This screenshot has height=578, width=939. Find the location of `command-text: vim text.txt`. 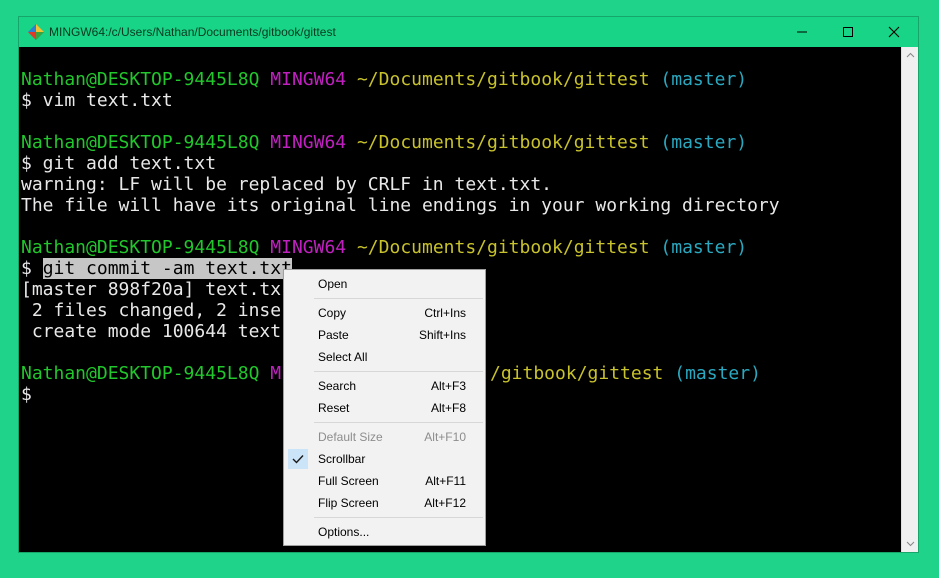

command-text: vim text.txt is located at coordinates (102, 100).